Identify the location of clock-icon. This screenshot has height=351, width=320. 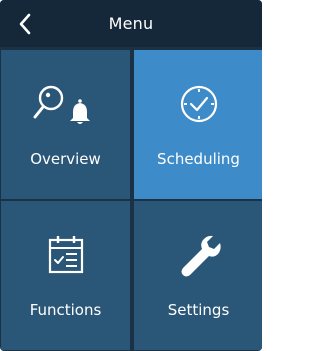
(198, 104).